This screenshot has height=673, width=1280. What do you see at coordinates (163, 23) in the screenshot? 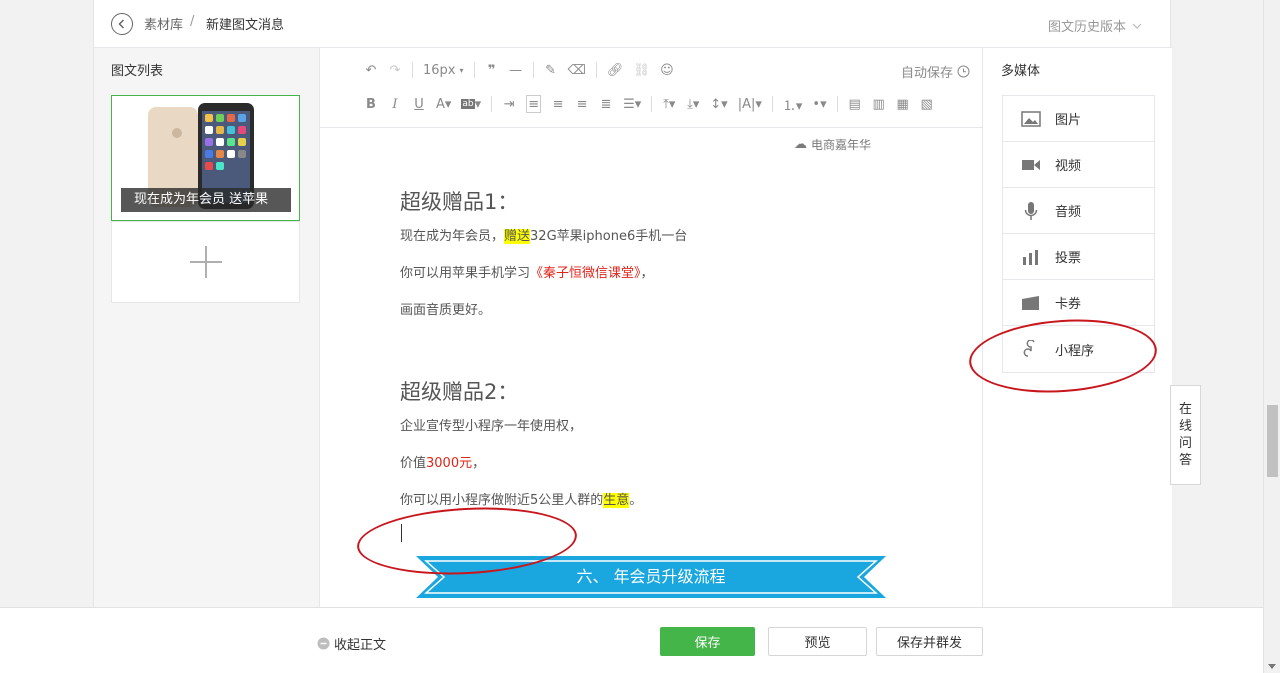
I see `breadcrumb-library: 素材库` at bounding box center [163, 23].